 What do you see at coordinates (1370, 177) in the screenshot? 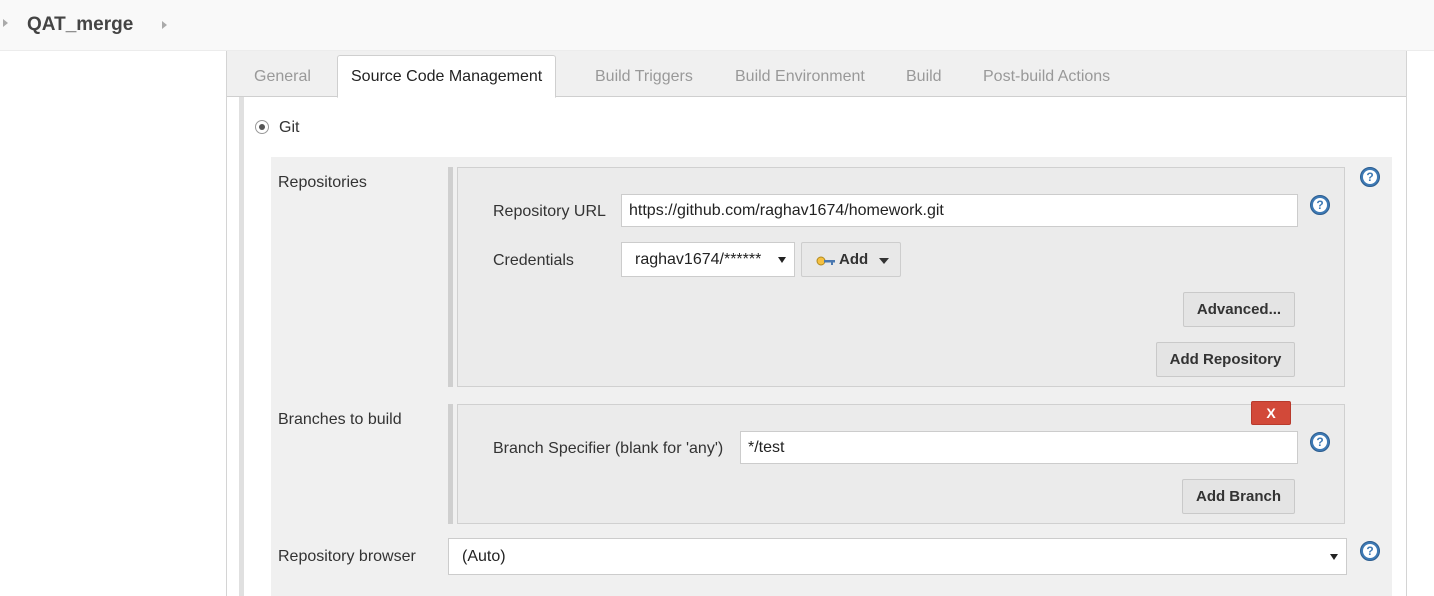
I see `repositories-help-icon: ?` at bounding box center [1370, 177].